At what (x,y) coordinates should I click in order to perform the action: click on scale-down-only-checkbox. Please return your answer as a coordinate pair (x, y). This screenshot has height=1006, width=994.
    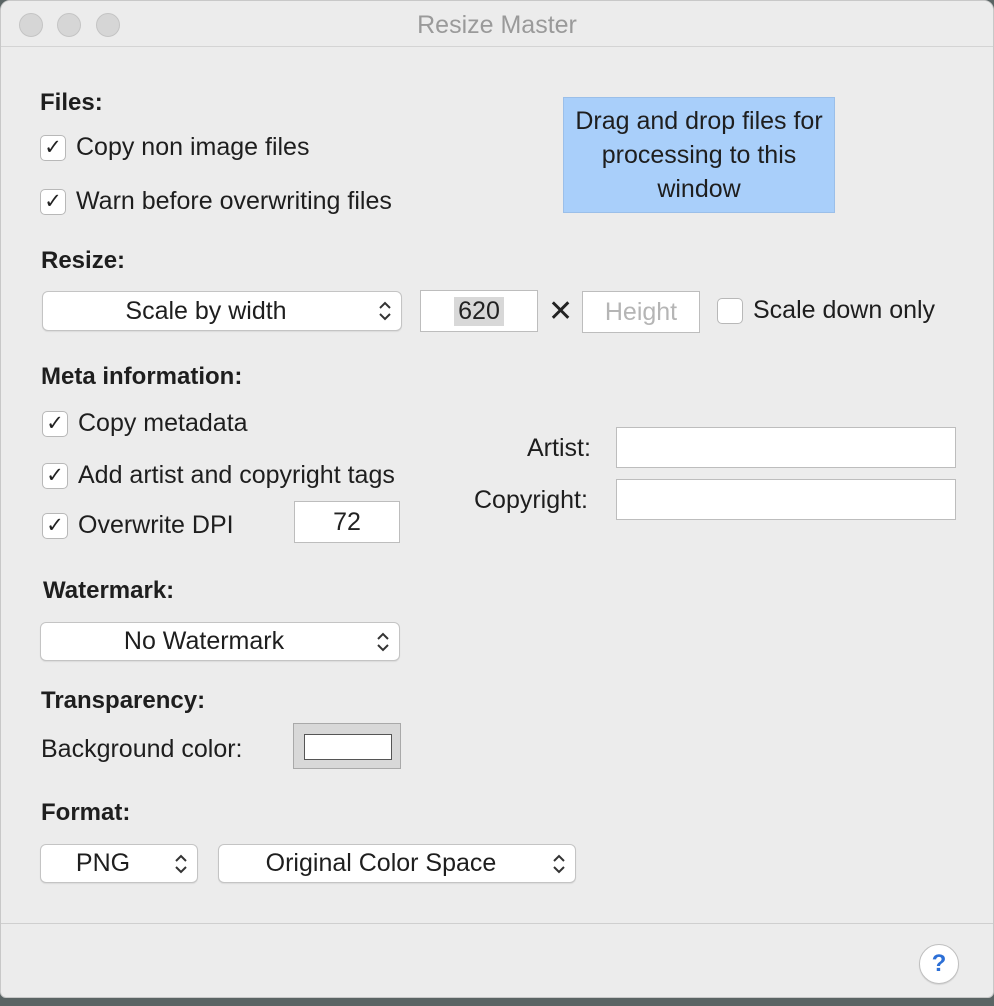
    Looking at the image, I should click on (730, 310).